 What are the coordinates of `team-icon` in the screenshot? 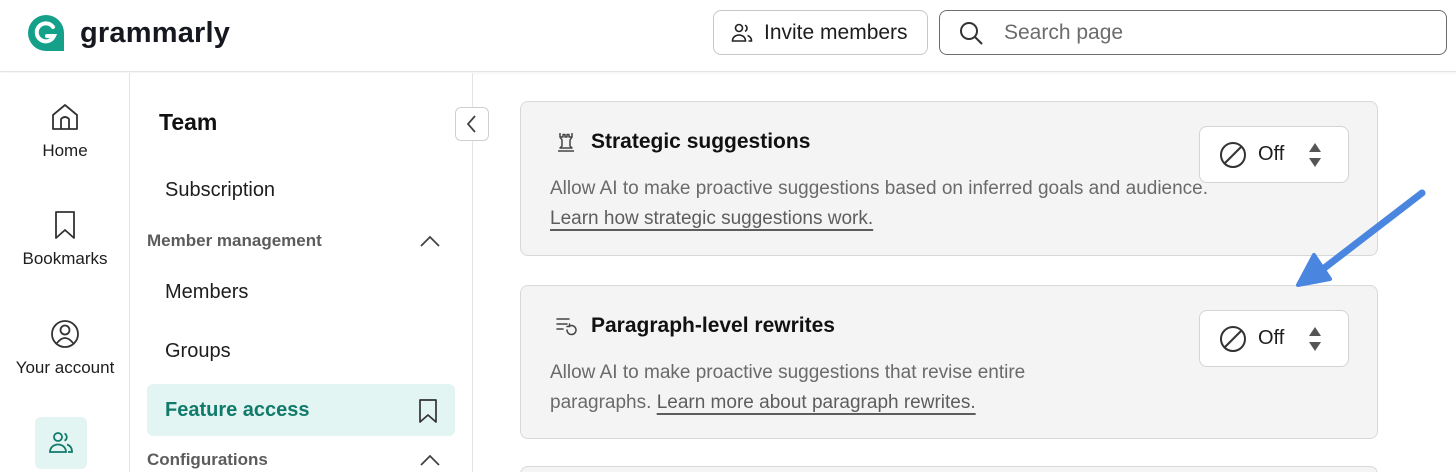 It's located at (61, 442).